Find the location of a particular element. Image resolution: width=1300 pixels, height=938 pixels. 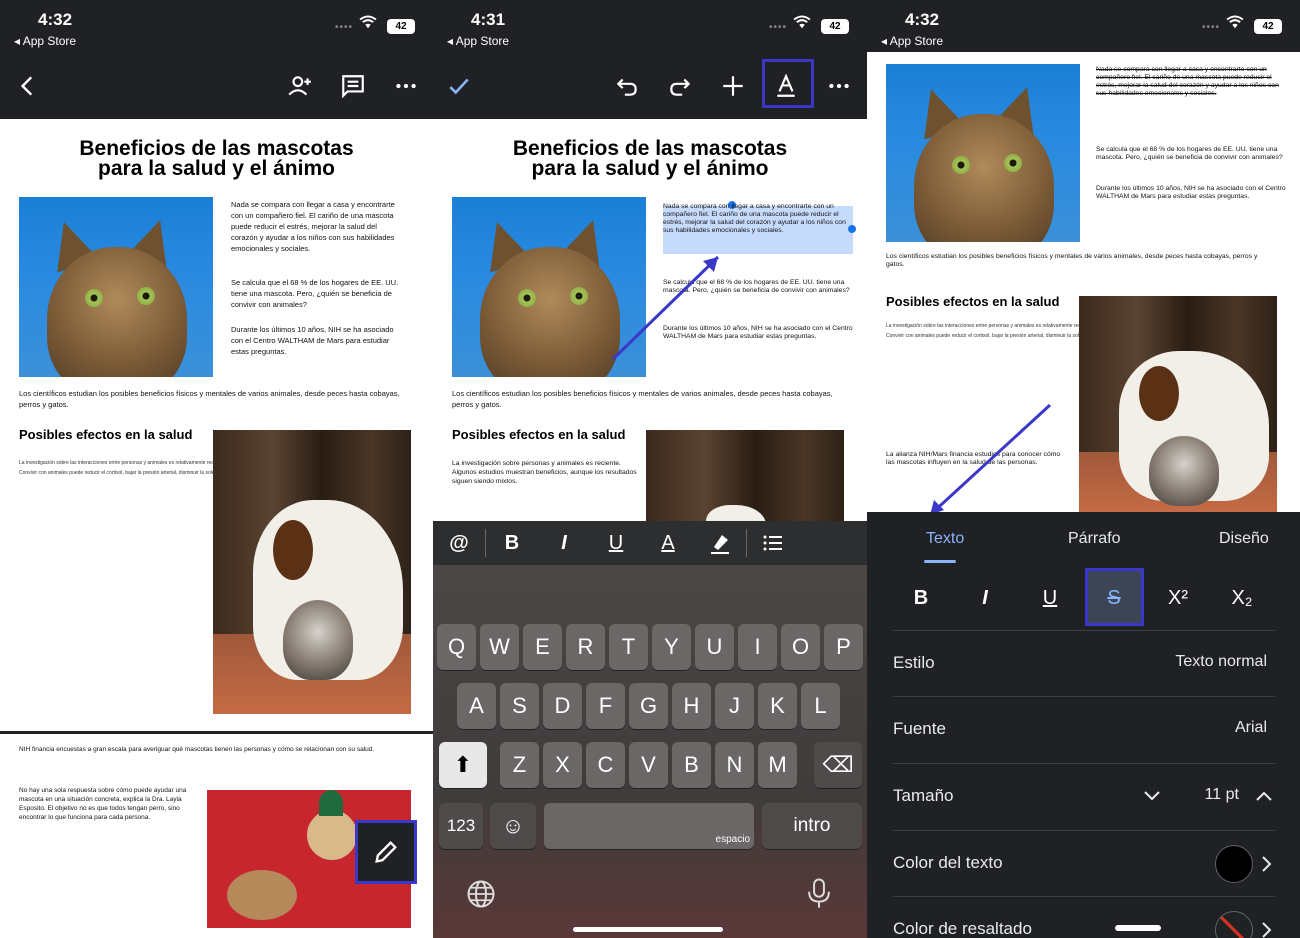

key-p: P is located at coordinates (843, 647).